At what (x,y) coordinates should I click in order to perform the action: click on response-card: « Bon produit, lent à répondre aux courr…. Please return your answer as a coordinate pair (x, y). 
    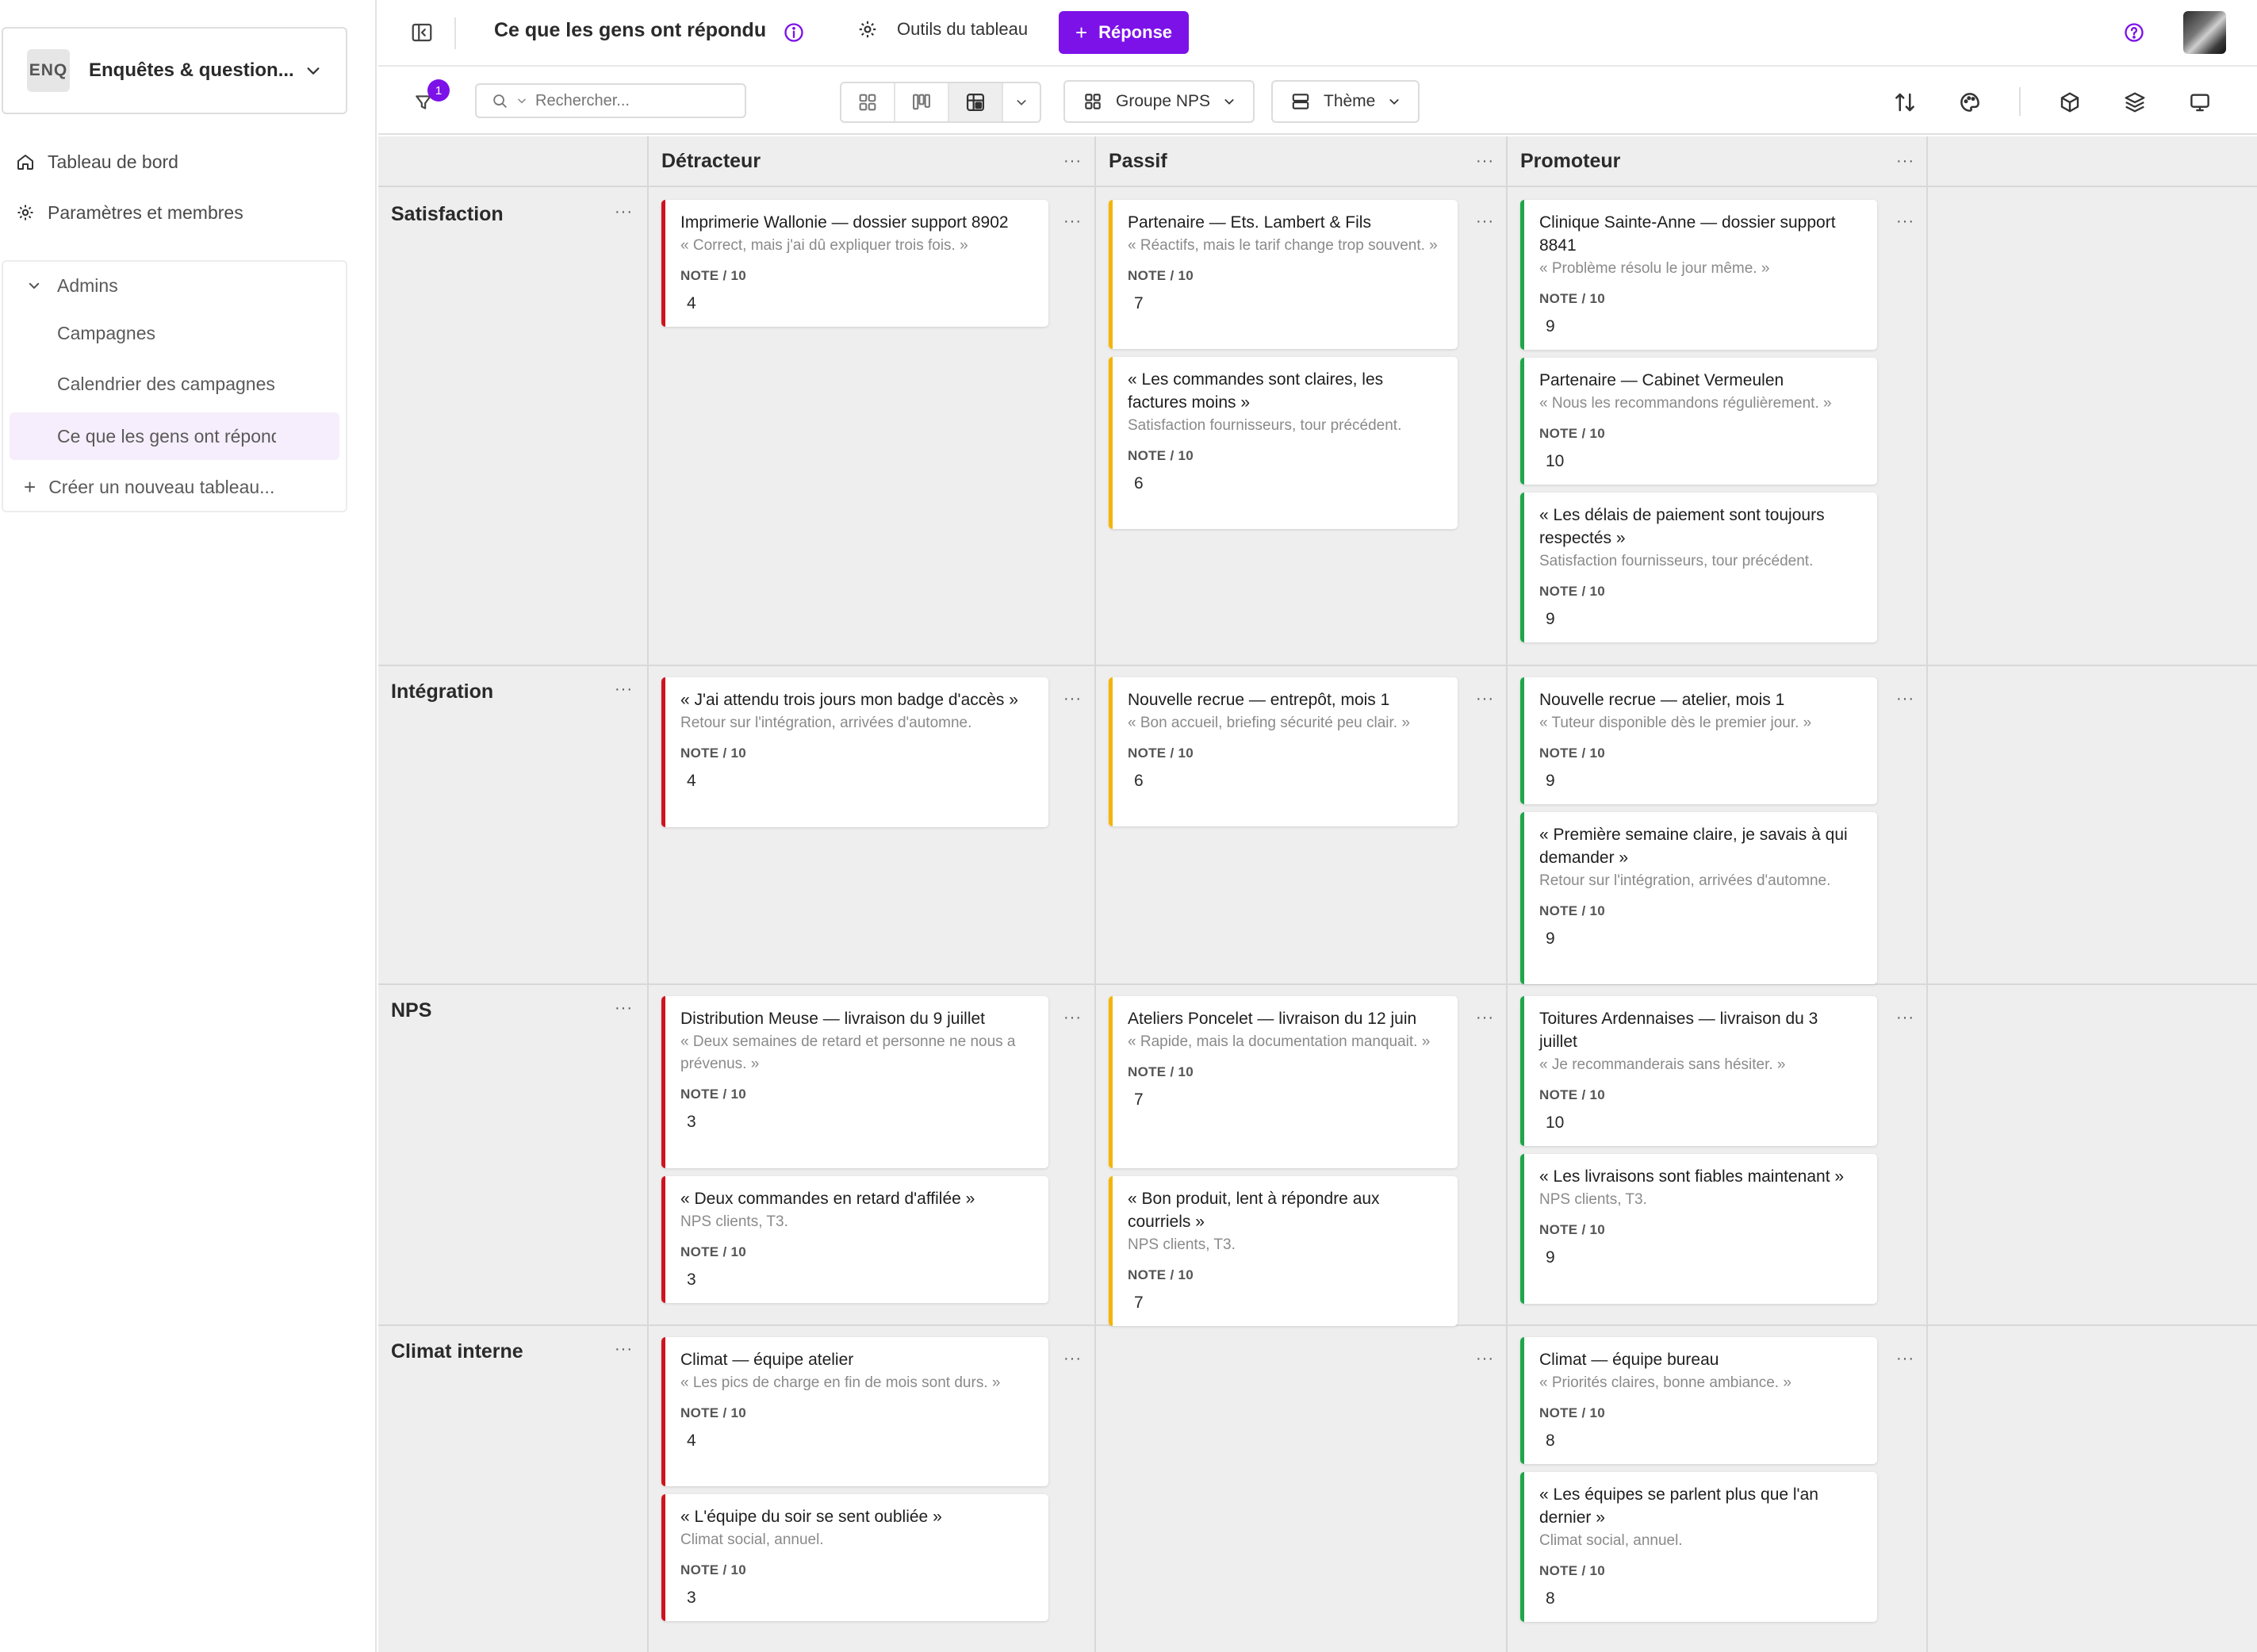
    Looking at the image, I should click on (1283, 1251).